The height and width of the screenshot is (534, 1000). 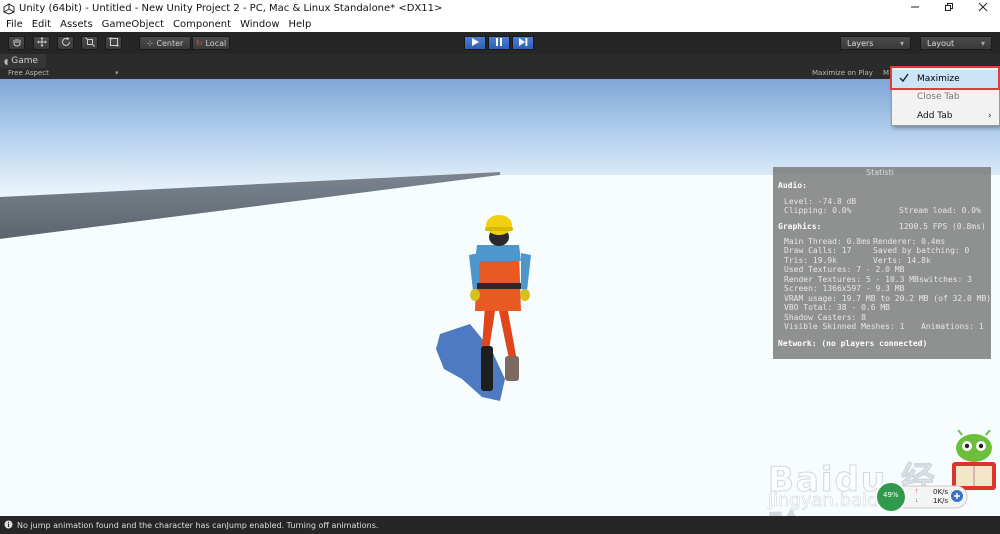 I want to click on stats-stream-load: Stream load: 0.0%, so click(x=940, y=210).